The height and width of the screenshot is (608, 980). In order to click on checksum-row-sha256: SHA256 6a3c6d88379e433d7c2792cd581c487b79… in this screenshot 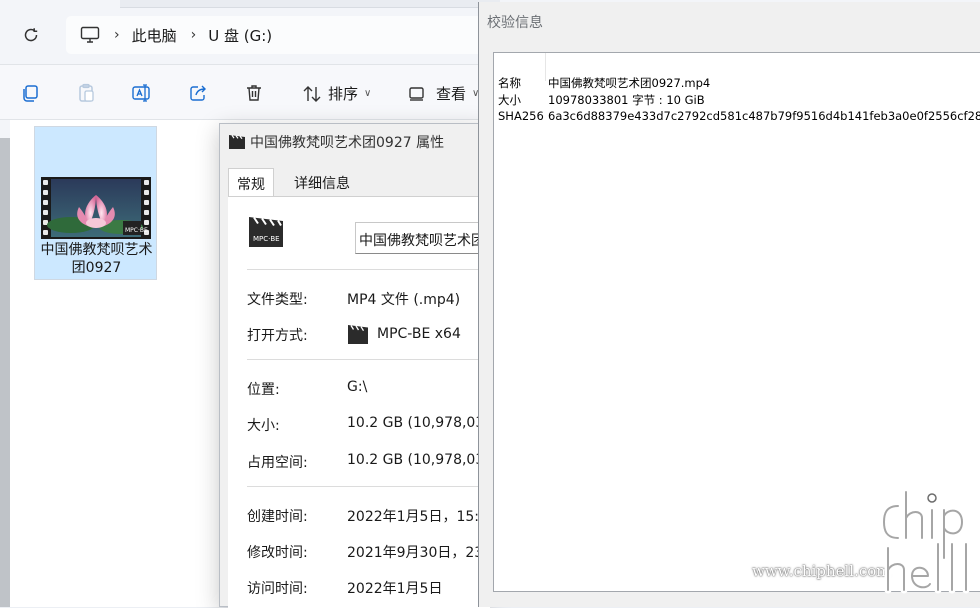, I will do `click(739, 116)`.